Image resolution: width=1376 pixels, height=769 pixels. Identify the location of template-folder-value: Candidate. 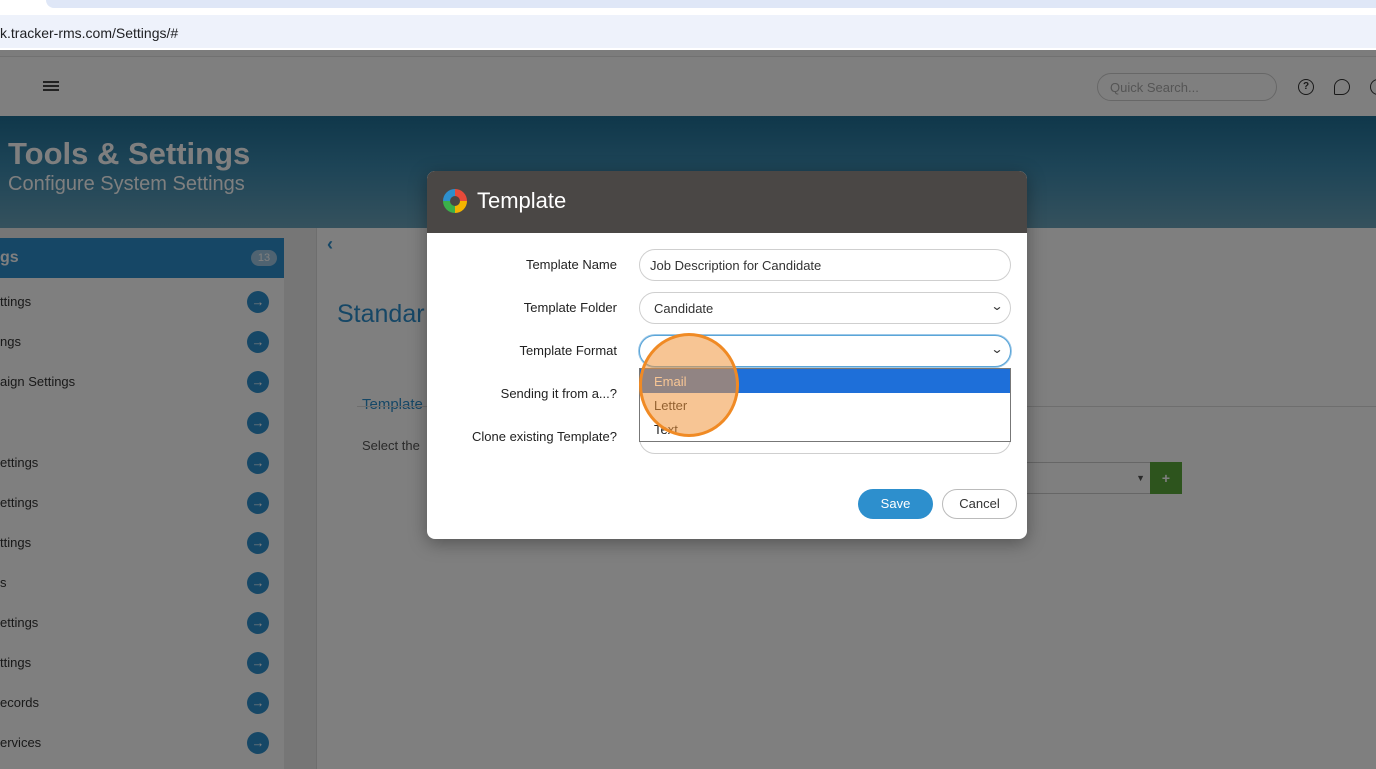
(684, 308).